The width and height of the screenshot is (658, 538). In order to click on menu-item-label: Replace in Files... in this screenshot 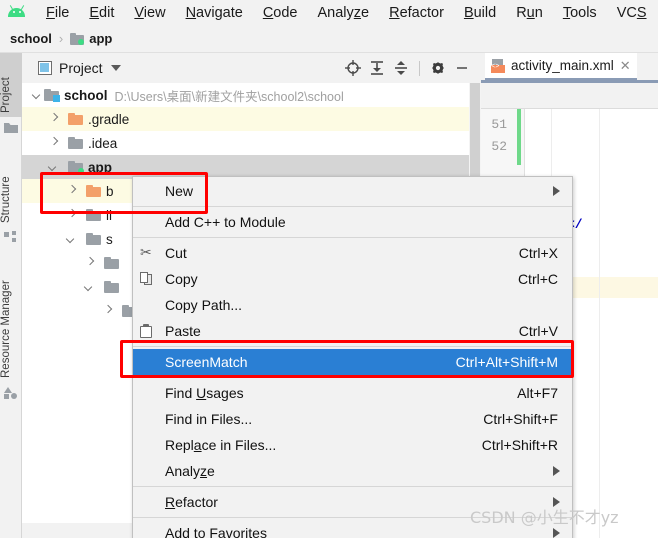, I will do `click(221, 445)`.